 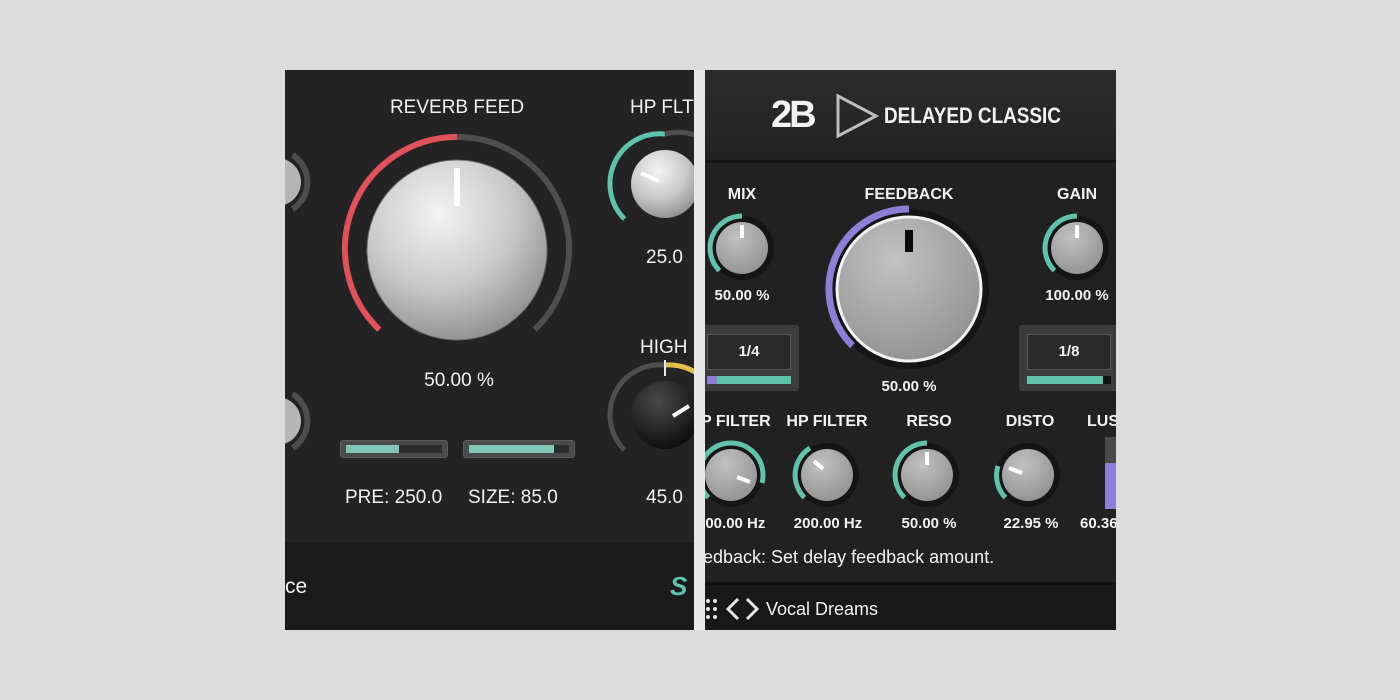 I want to click on size-value: 85.0, so click(x=539, y=497).